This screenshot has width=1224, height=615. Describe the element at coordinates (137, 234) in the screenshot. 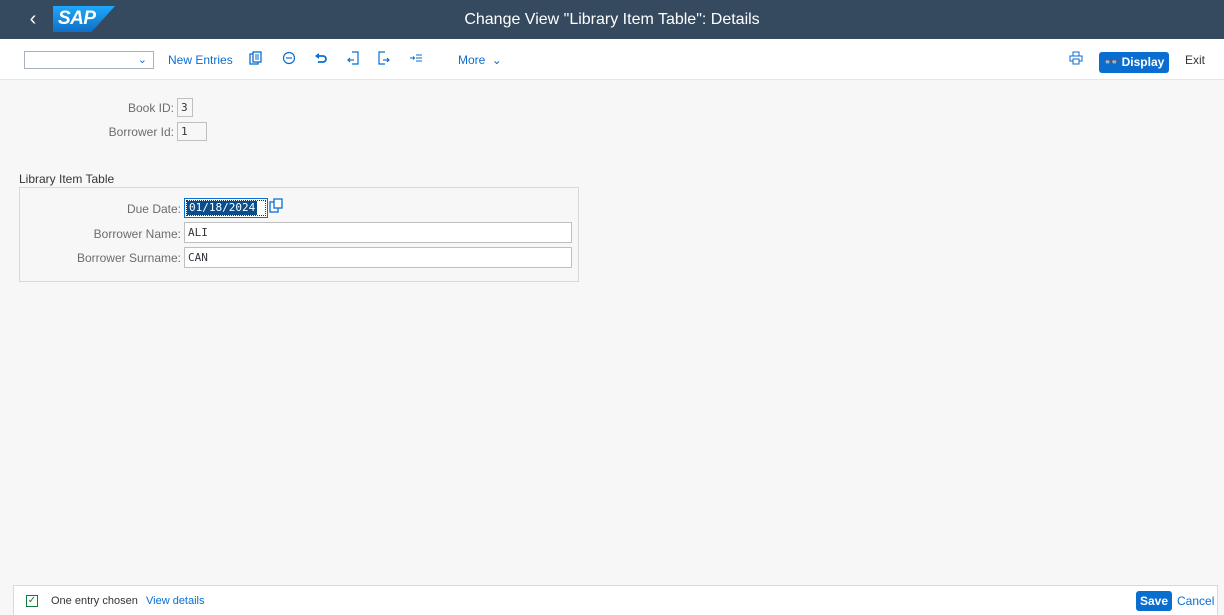

I see `borrower-name-label: Borrower Name:` at that location.